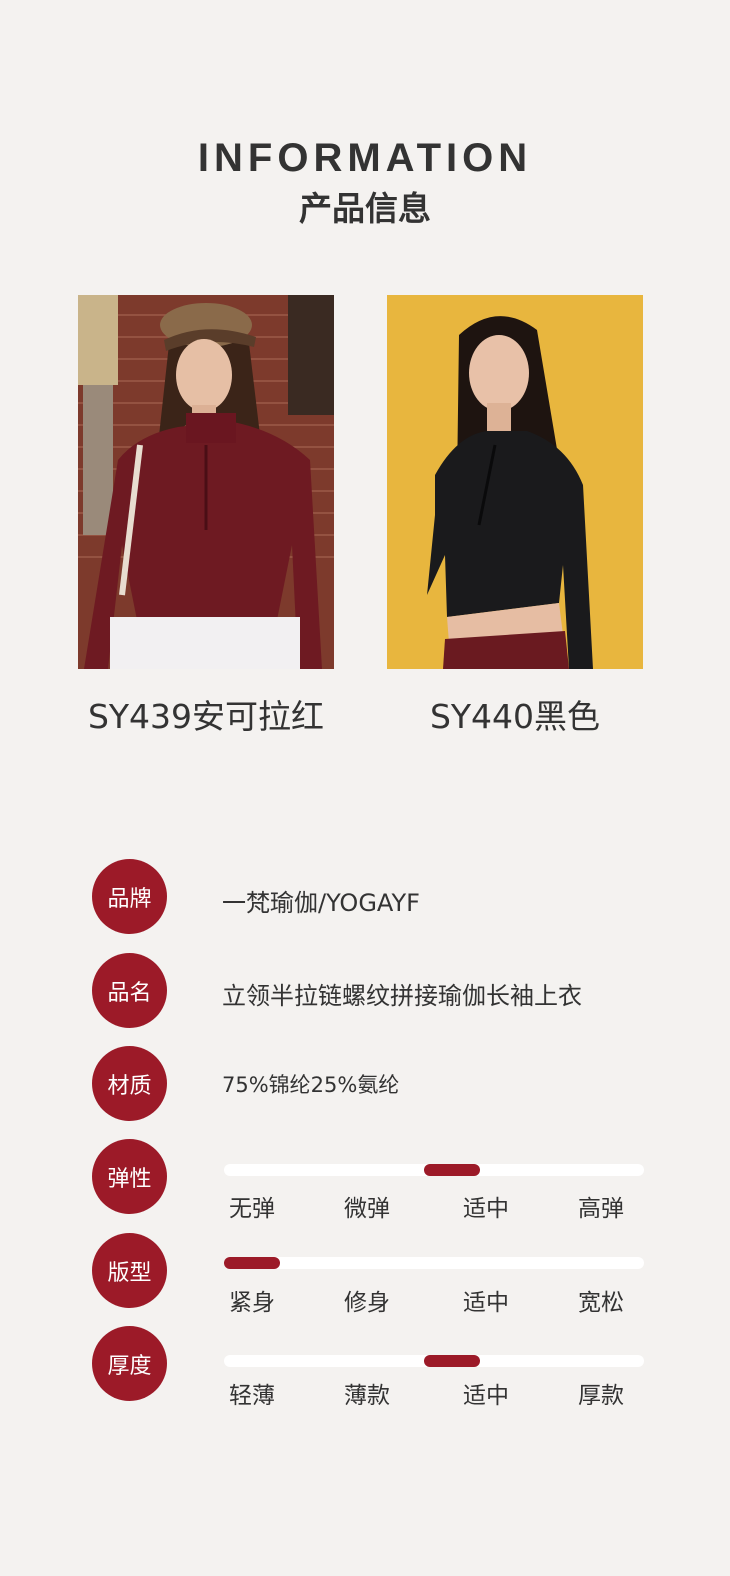 The height and width of the screenshot is (1576, 730). What do you see at coordinates (129, 896) in the screenshot?
I see `brand-label-badge: 品牌` at bounding box center [129, 896].